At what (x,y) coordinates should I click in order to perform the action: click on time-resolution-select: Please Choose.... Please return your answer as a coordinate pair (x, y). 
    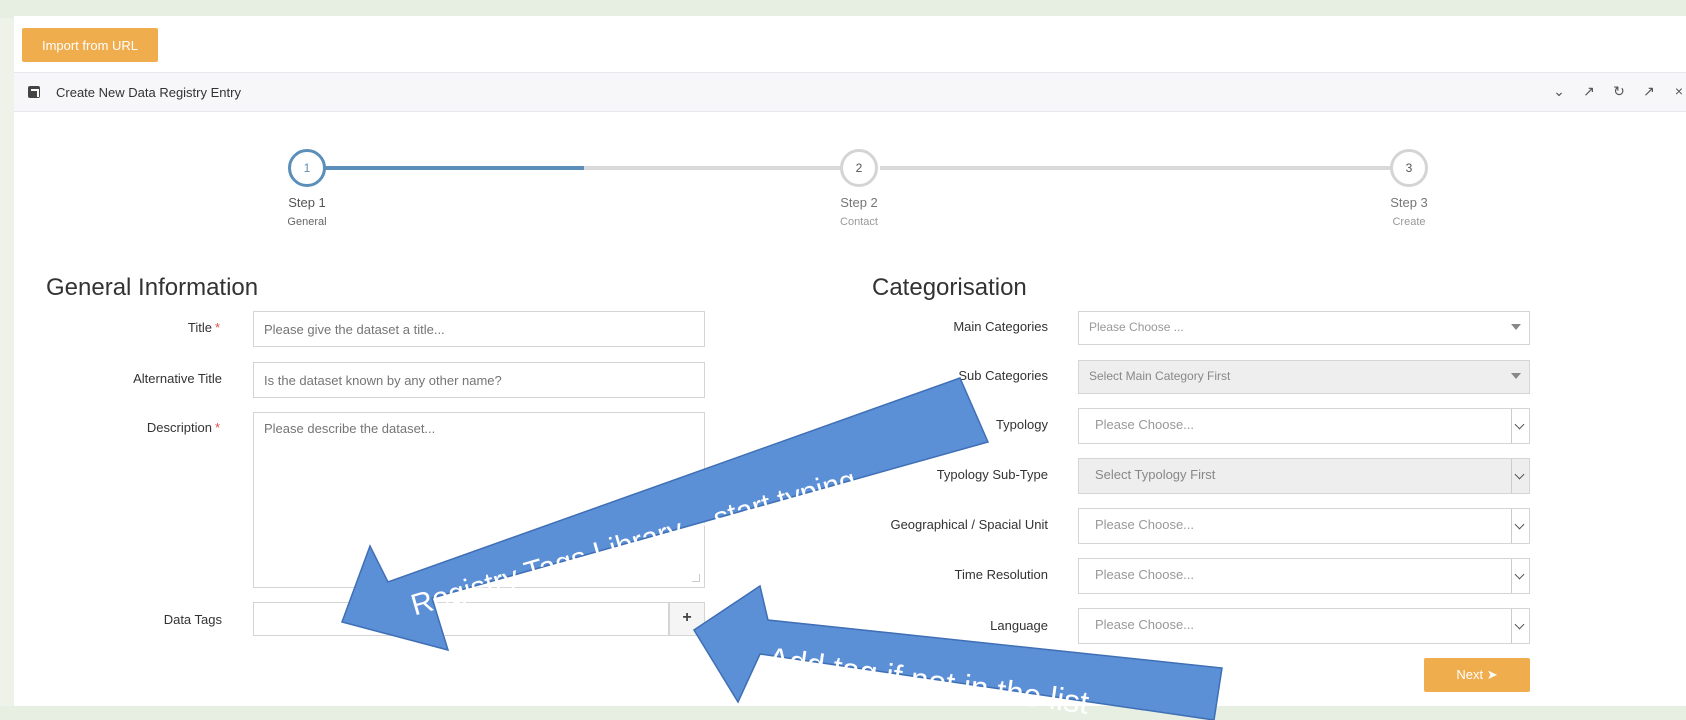
    Looking at the image, I should click on (1304, 576).